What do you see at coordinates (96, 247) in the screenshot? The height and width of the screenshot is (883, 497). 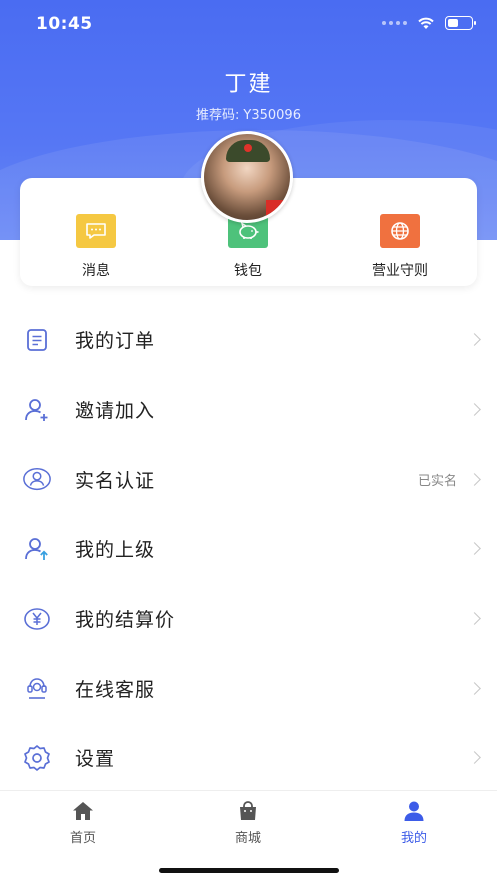 I see `quick-action-messages: 消息` at bounding box center [96, 247].